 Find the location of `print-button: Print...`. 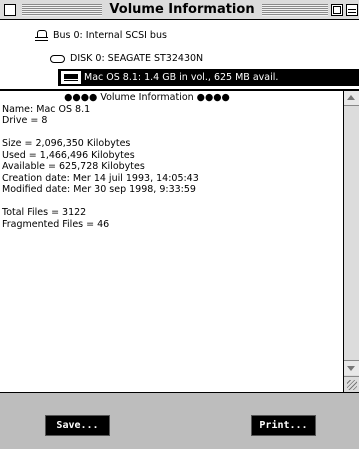

print-button: Print... is located at coordinates (283, 425).